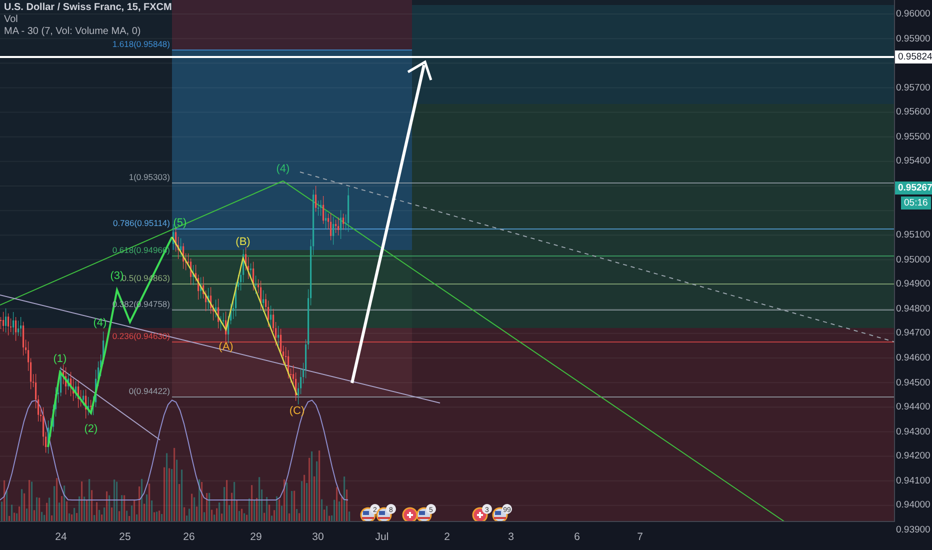 The width and height of the screenshot is (932, 550). I want to click on price-label: 0.94400, so click(913, 407).